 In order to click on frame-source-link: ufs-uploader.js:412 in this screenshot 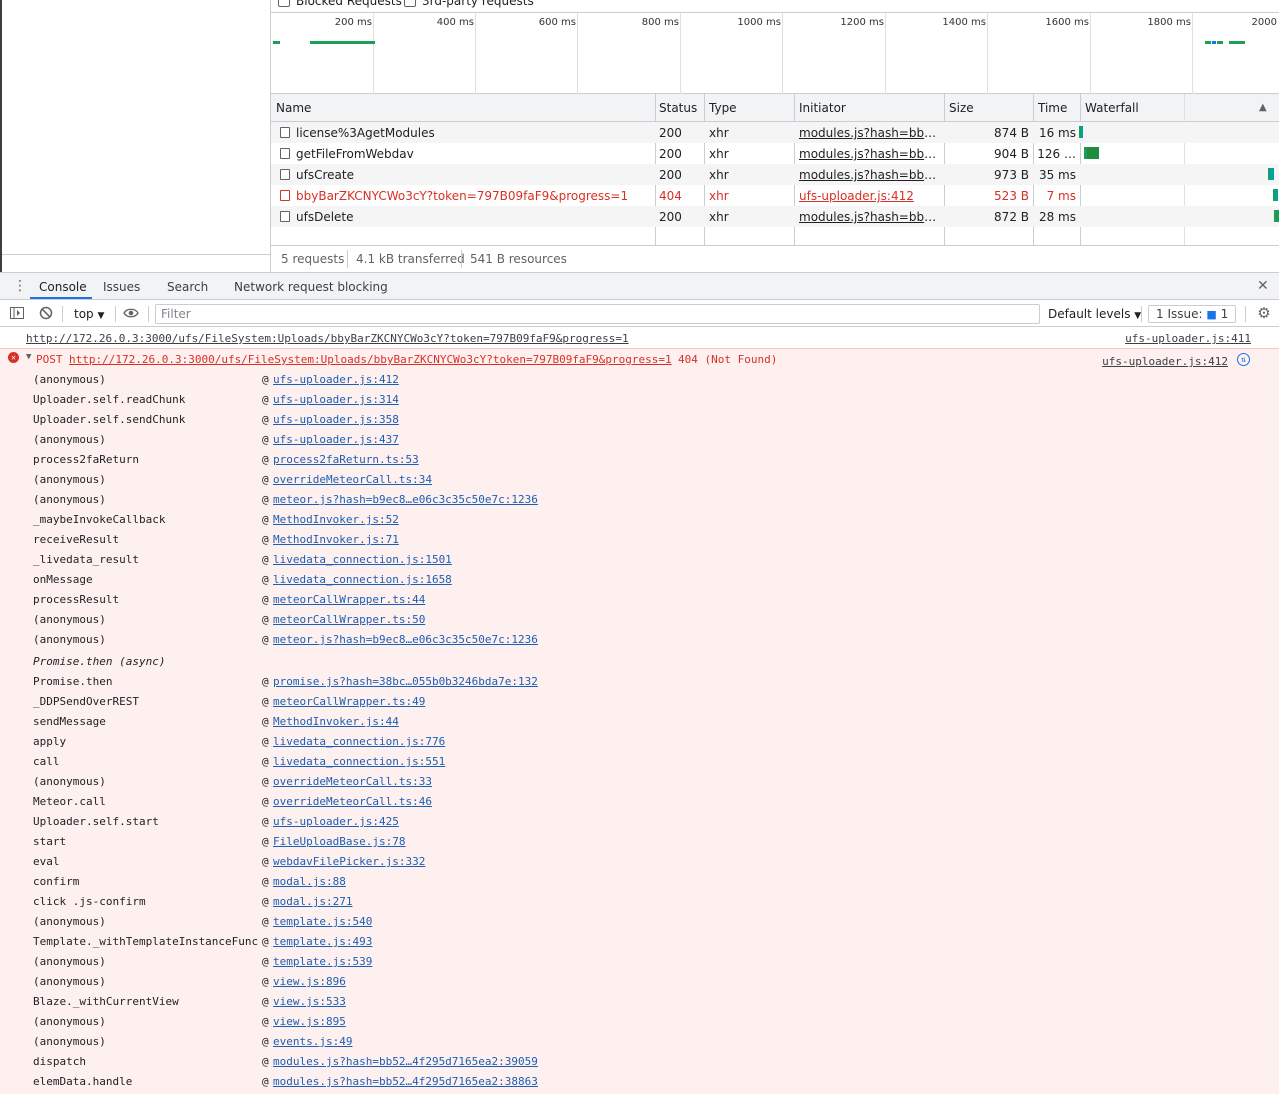, I will do `click(336, 379)`.